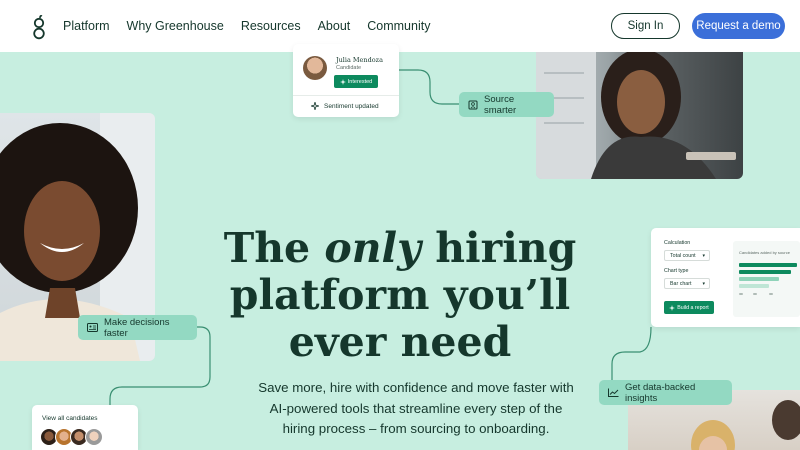 The height and width of the screenshot is (450, 800). Describe the element at coordinates (271, 26) in the screenshot. I see `nav-link-resources: Resources` at that location.